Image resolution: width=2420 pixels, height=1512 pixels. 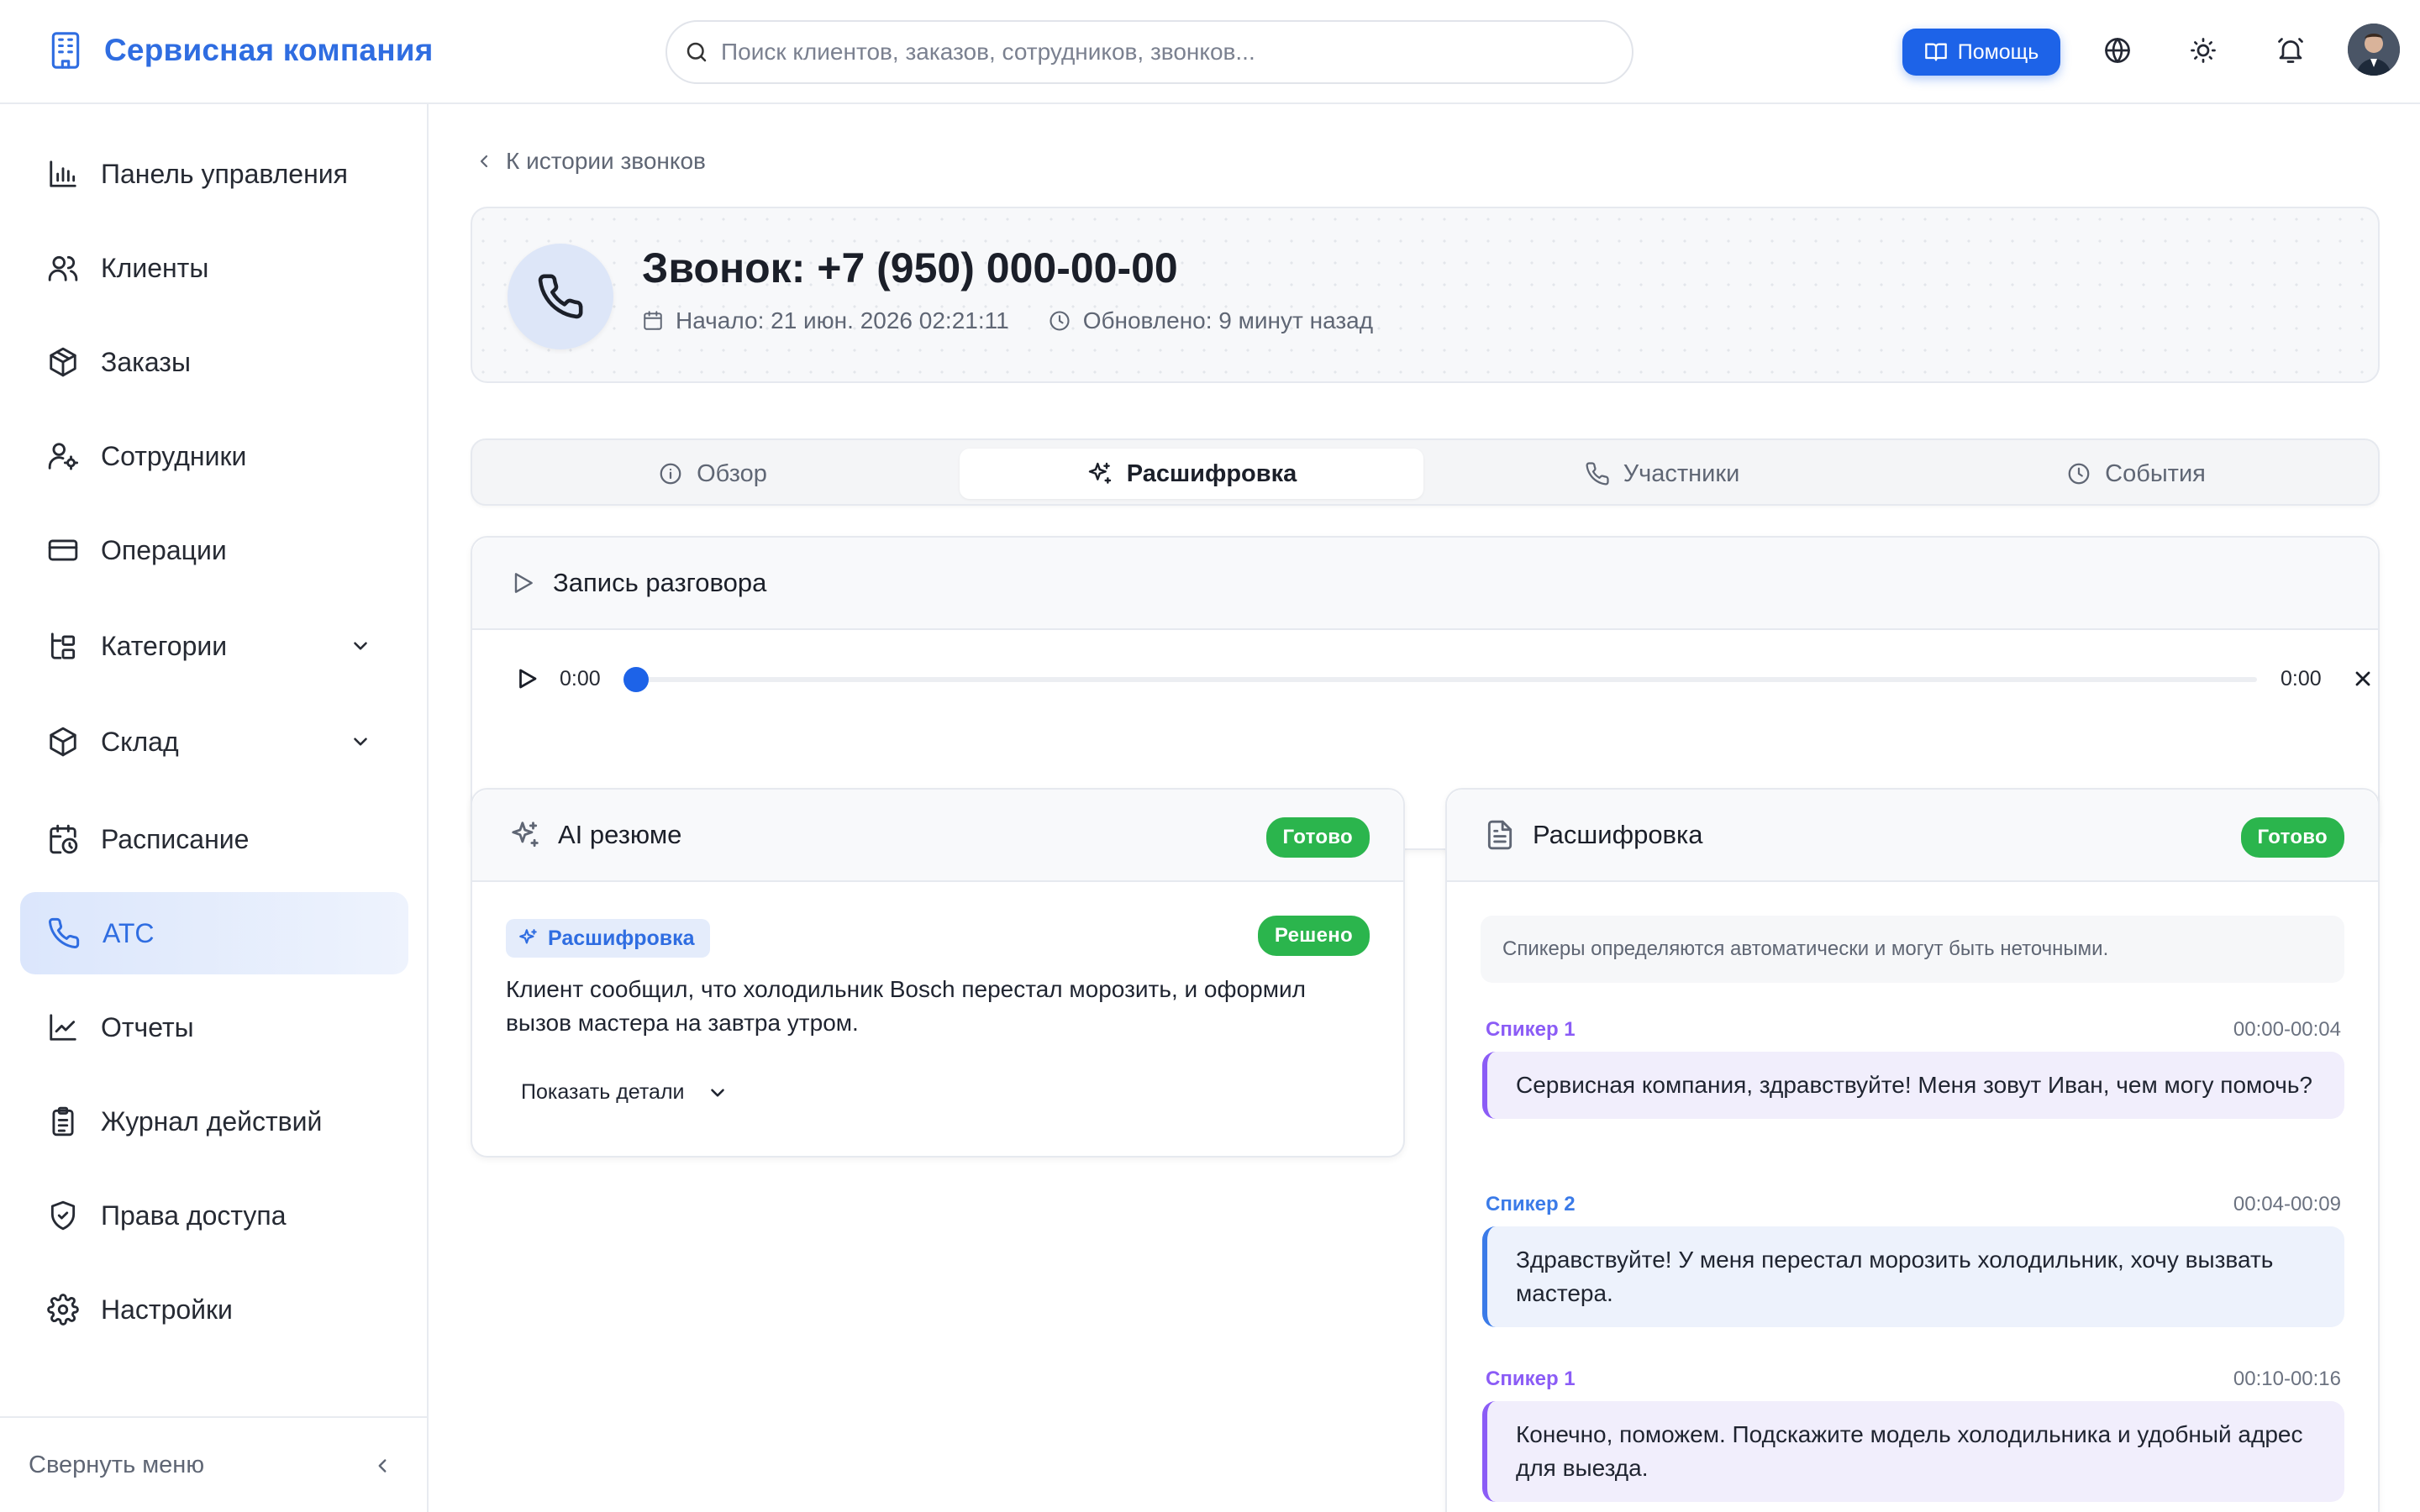 I want to click on sidebar-item-activity-log: Журнал действий, so click(x=214, y=1121).